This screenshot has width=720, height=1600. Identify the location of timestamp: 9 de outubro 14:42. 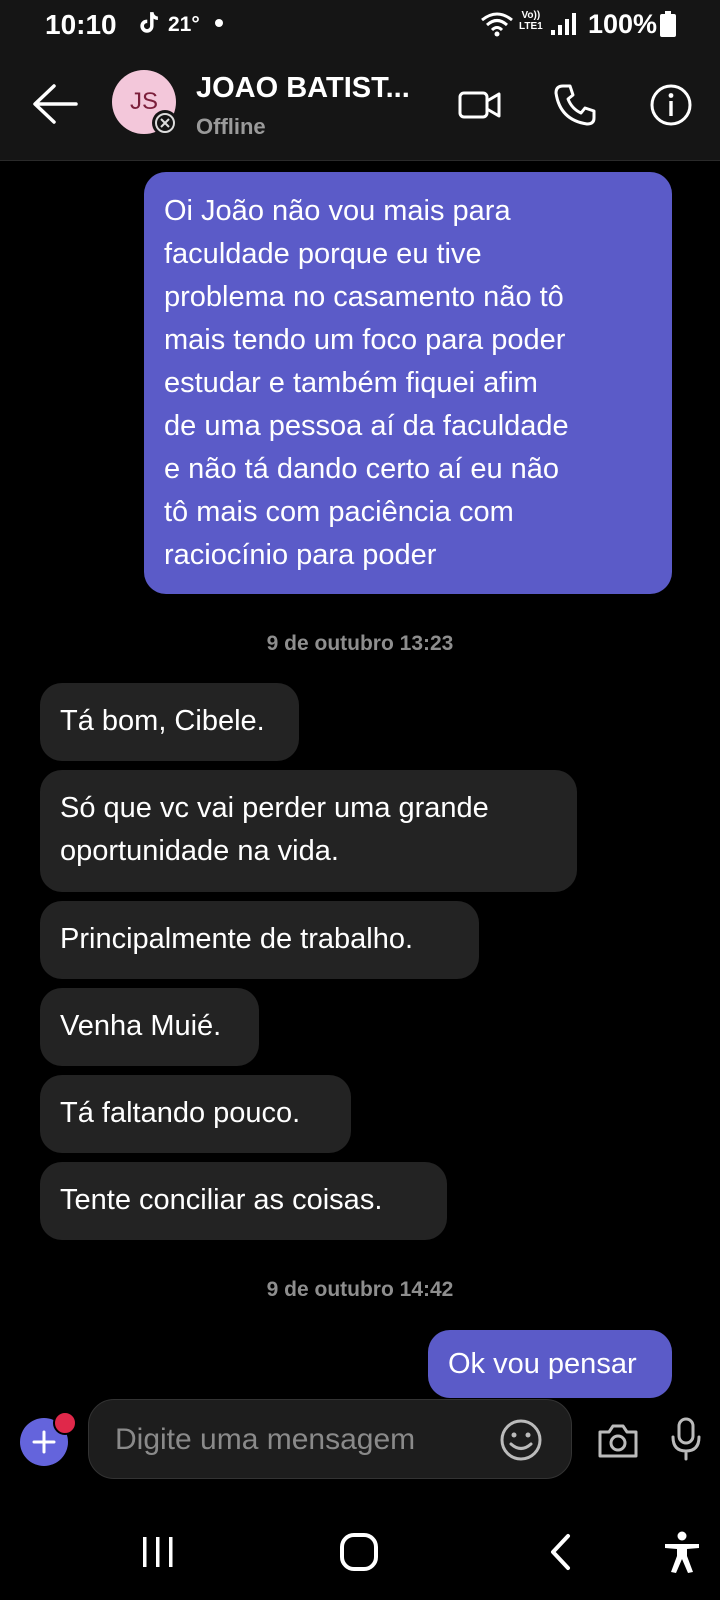
(360, 1289).